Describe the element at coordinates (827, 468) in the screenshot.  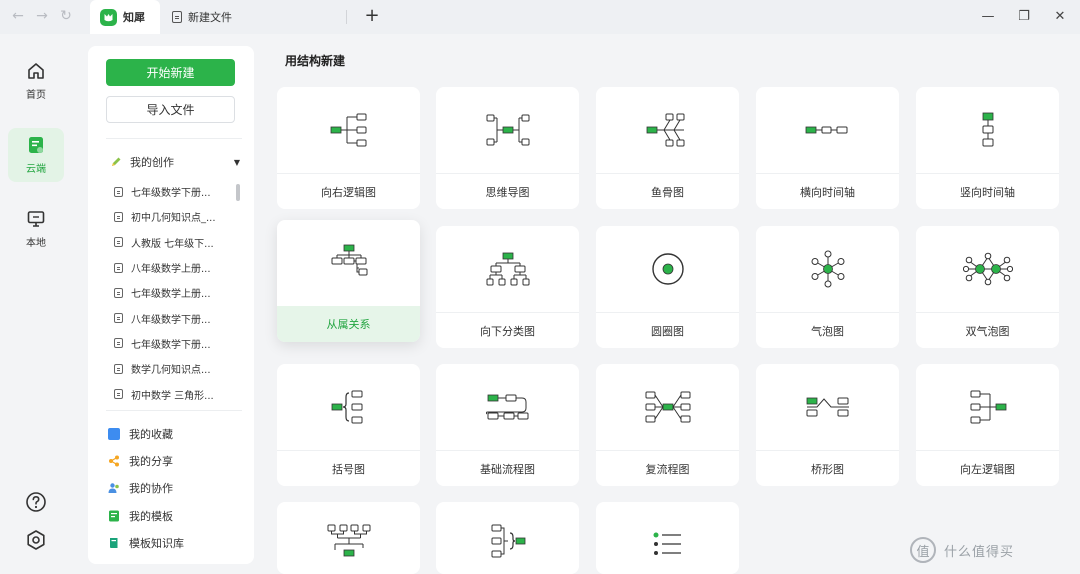
I see `card-label: 桥形图` at that location.